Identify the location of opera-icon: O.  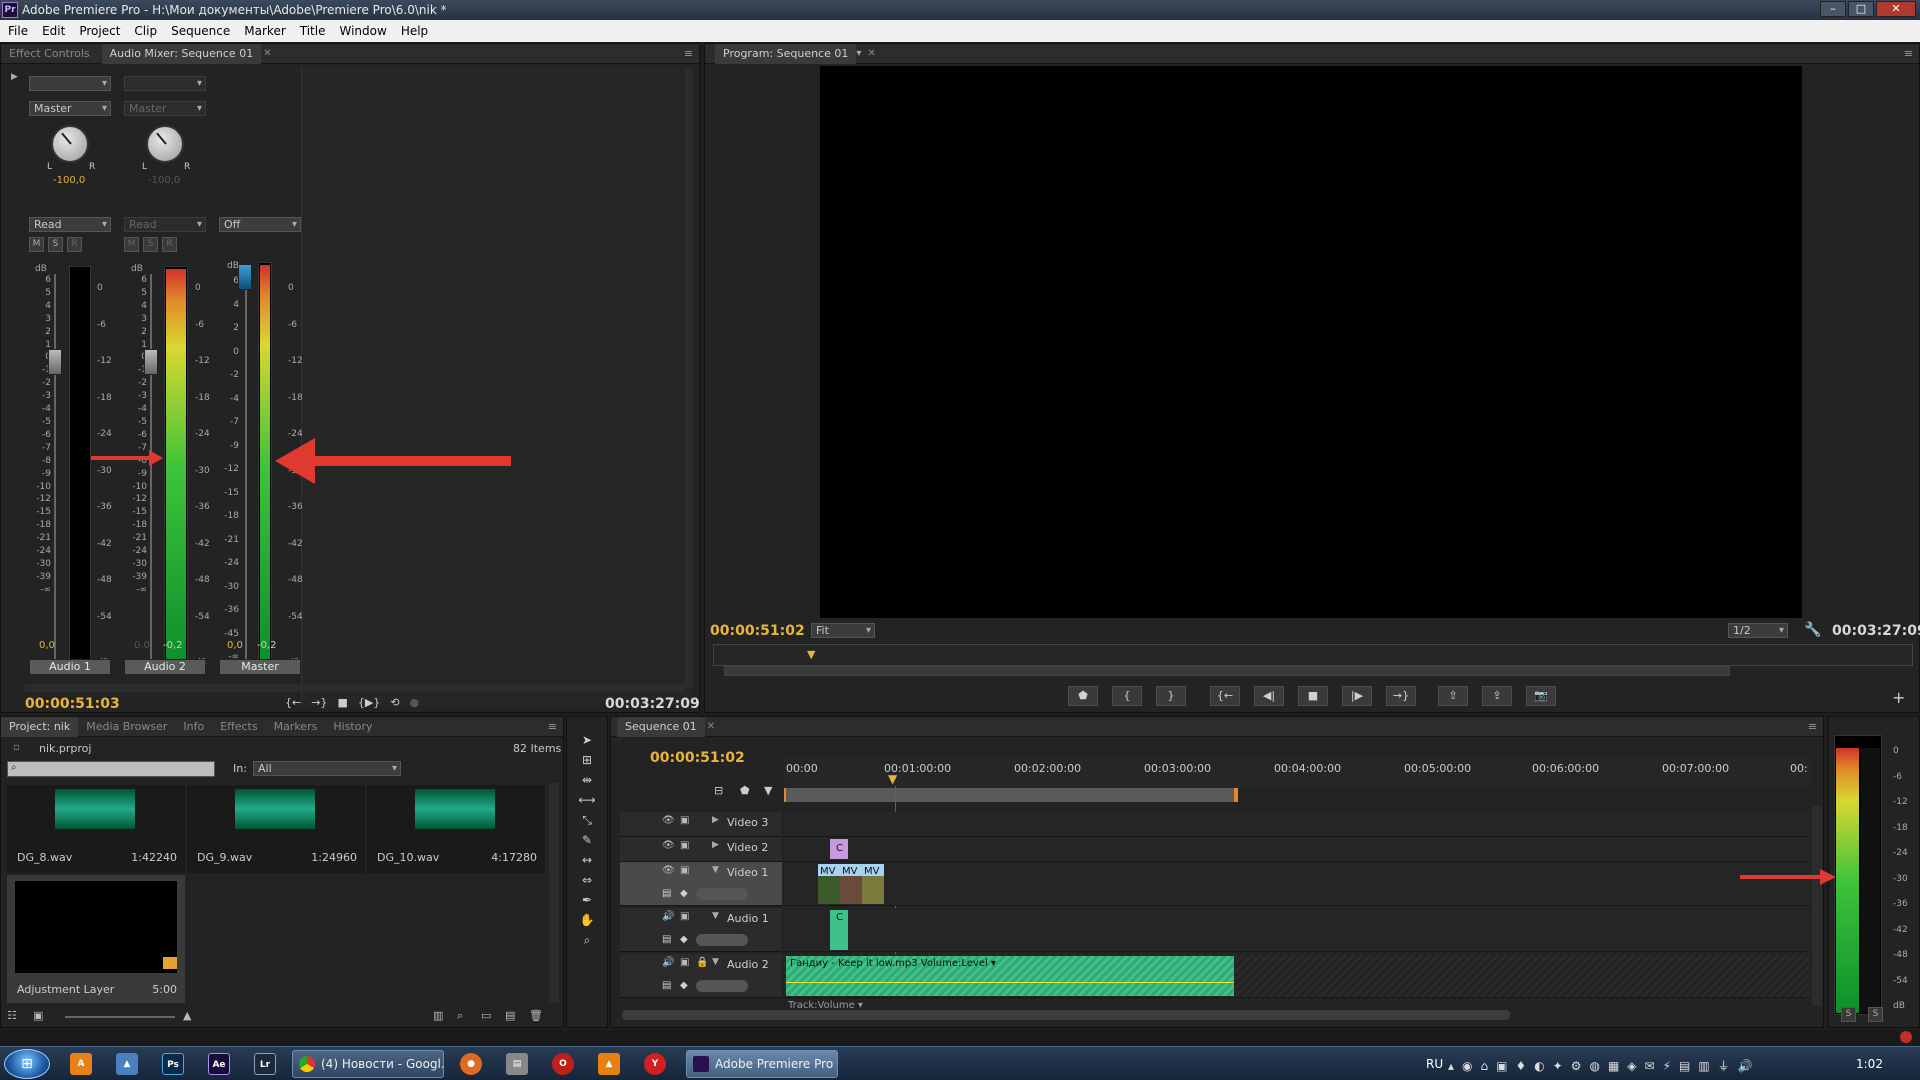
(563, 1064).